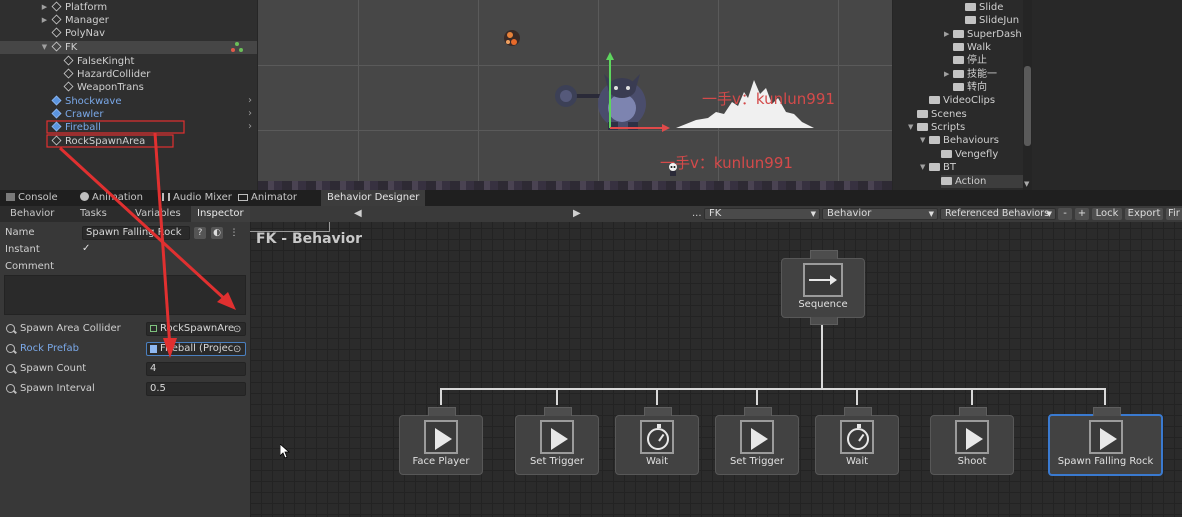 The image size is (1182, 517). I want to click on hierarchy-item-falsekinght: FalseKinght, so click(98, 61).